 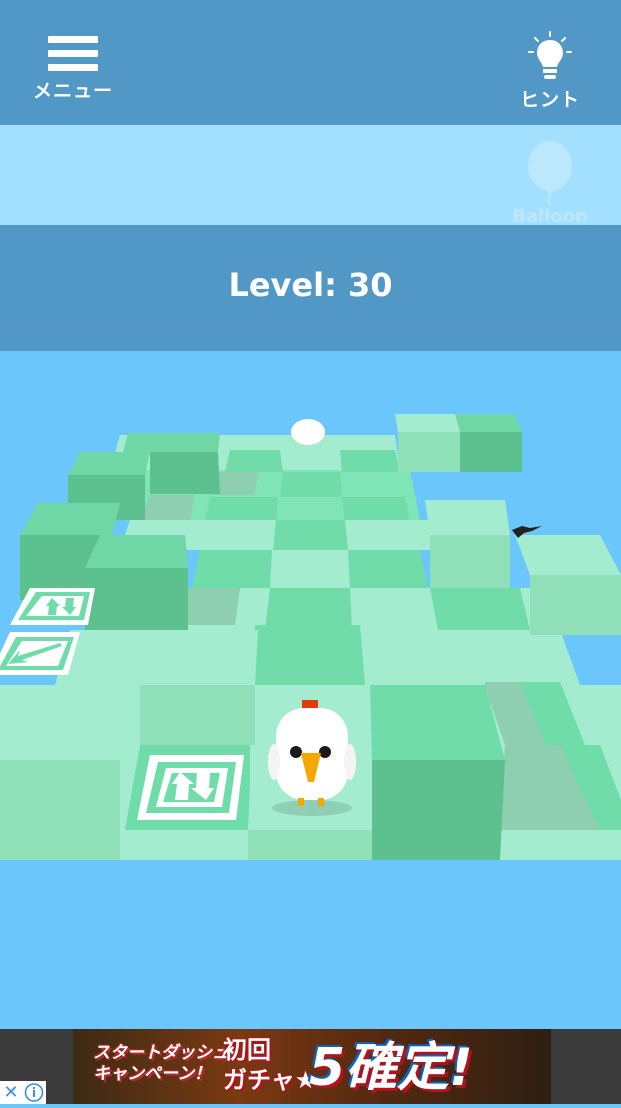 What do you see at coordinates (310, 285) in the screenshot?
I see `level-indicator: Level: 30` at bounding box center [310, 285].